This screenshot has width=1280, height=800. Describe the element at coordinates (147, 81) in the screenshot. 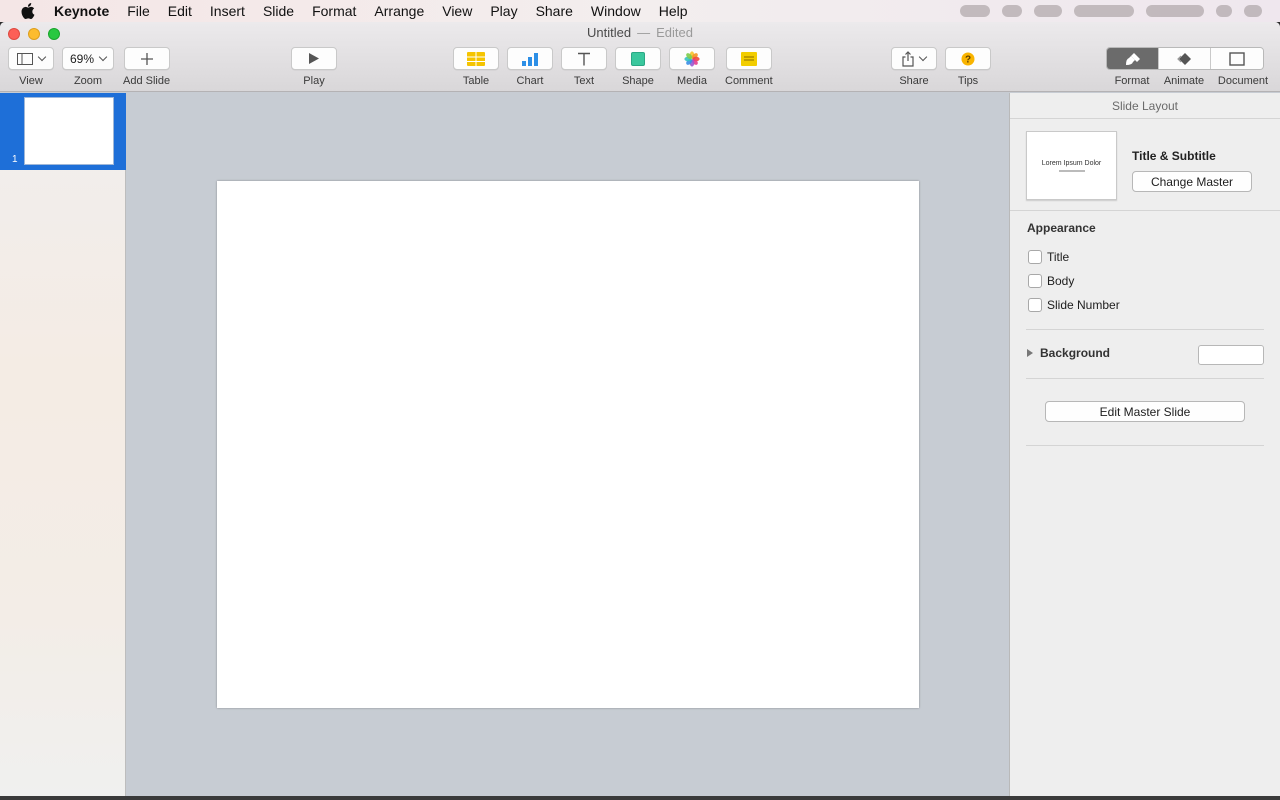

I see `add-slide-label: Add Slide` at that location.